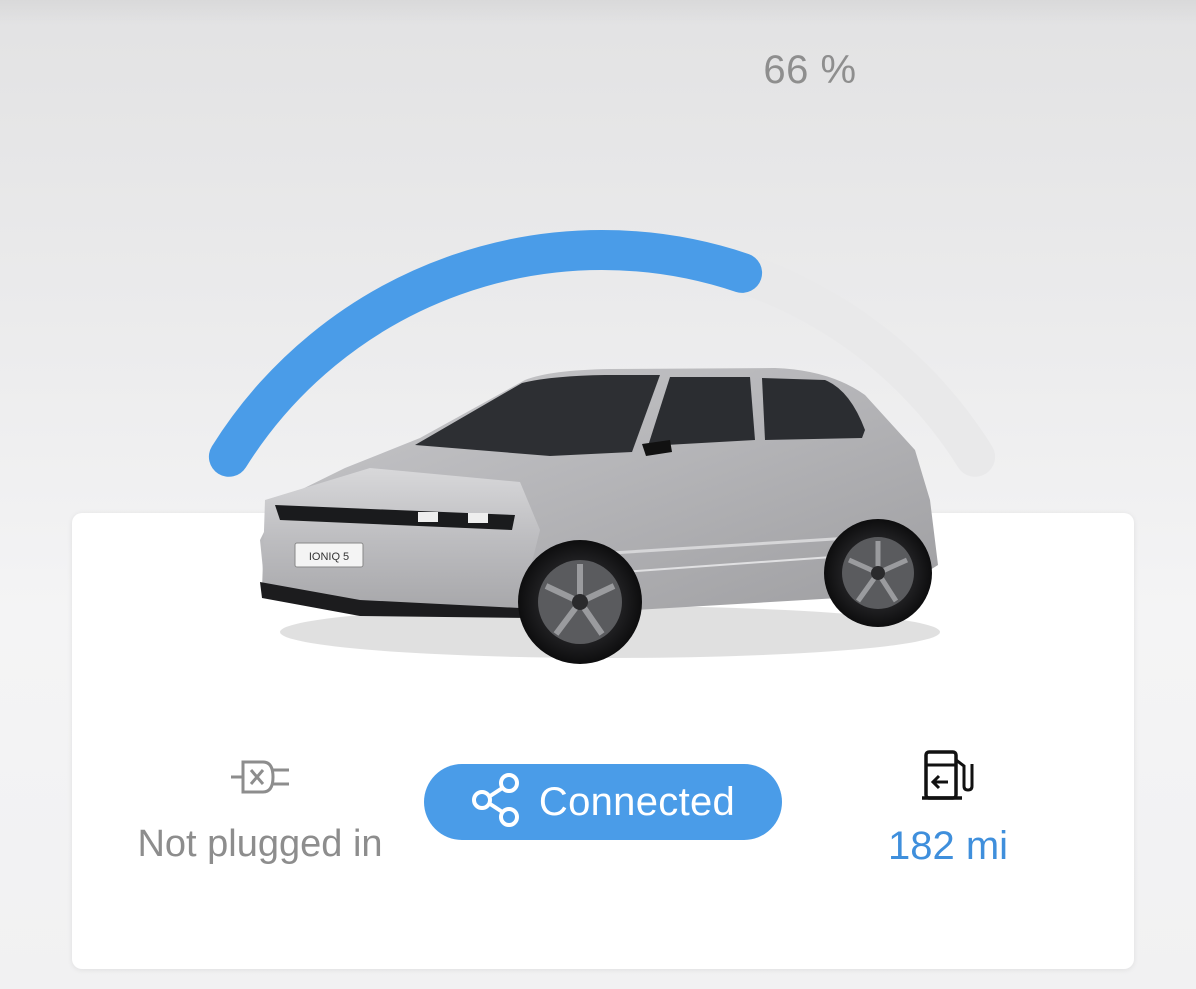 The image size is (1196, 989). What do you see at coordinates (260, 777) in the screenshot?
I see `plug-disconnected-icon` at bounding box center [260, 777].